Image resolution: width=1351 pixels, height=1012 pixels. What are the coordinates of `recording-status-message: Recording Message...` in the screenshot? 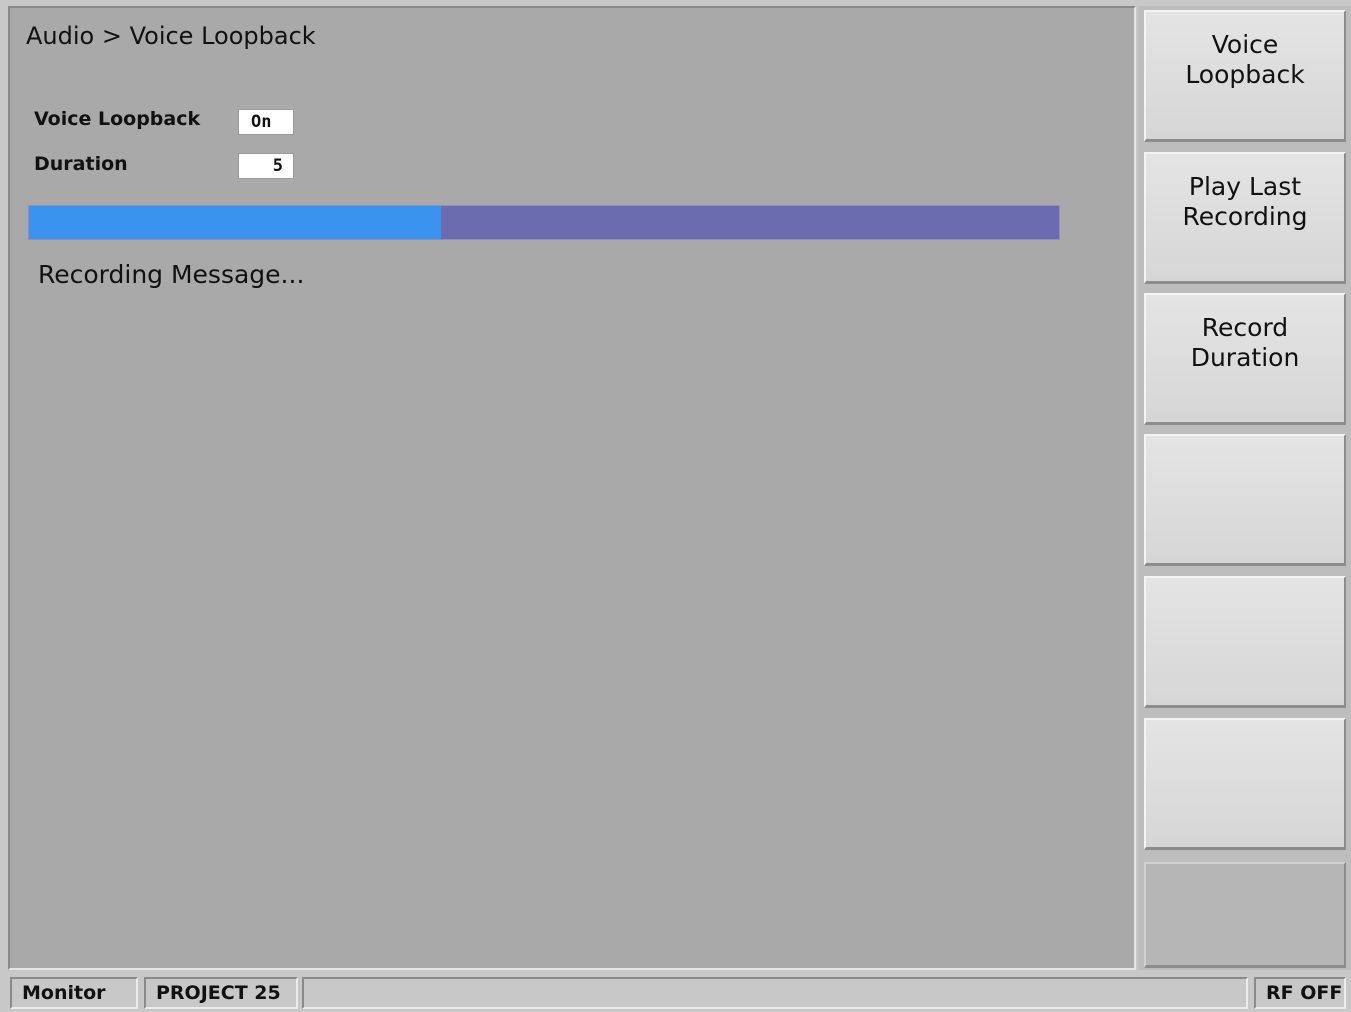 It's located at (171, 274).